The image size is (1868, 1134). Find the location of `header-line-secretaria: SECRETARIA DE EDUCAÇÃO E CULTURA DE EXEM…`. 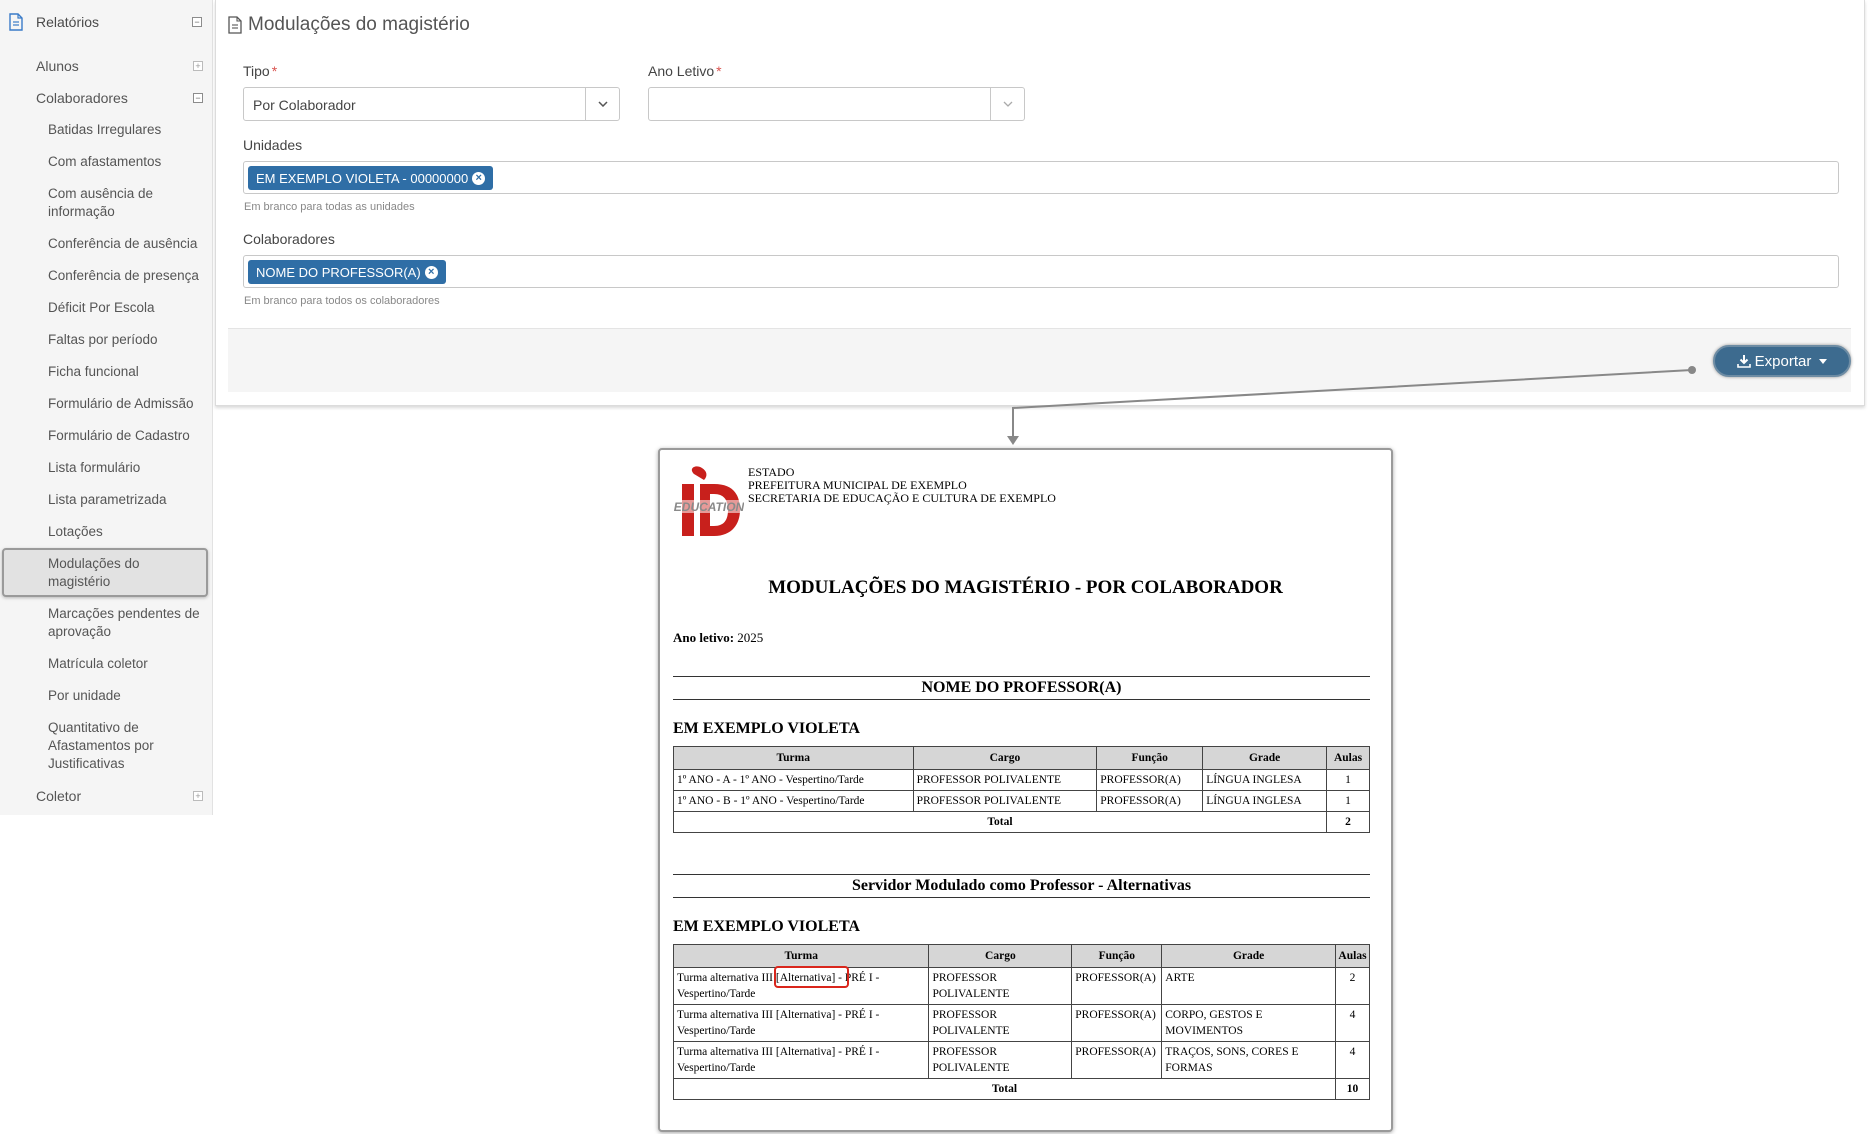

header-line-secretaria: SECRETARIA DE EDUCAÇÃO E CULTURA DE EXEM… is located at coordinates (902, 498).